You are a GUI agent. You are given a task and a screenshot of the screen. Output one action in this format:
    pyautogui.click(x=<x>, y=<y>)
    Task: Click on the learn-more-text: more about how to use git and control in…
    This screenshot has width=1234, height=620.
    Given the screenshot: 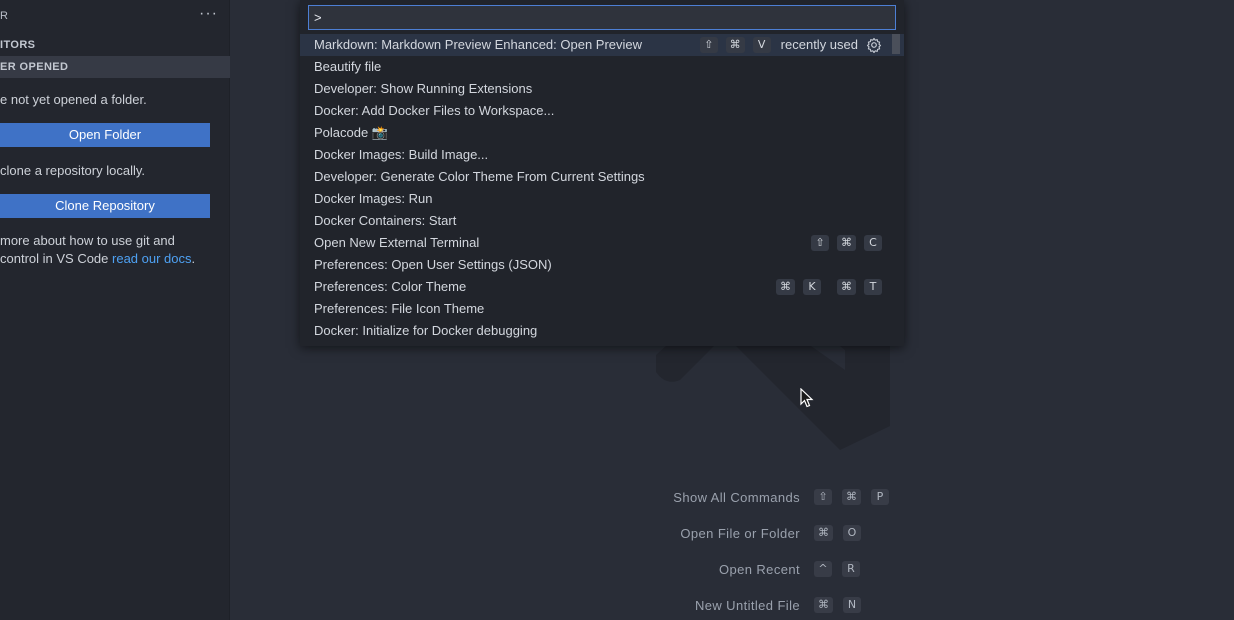 What is the action you would take?
    pyautogui.click(x=107, y=250)
    